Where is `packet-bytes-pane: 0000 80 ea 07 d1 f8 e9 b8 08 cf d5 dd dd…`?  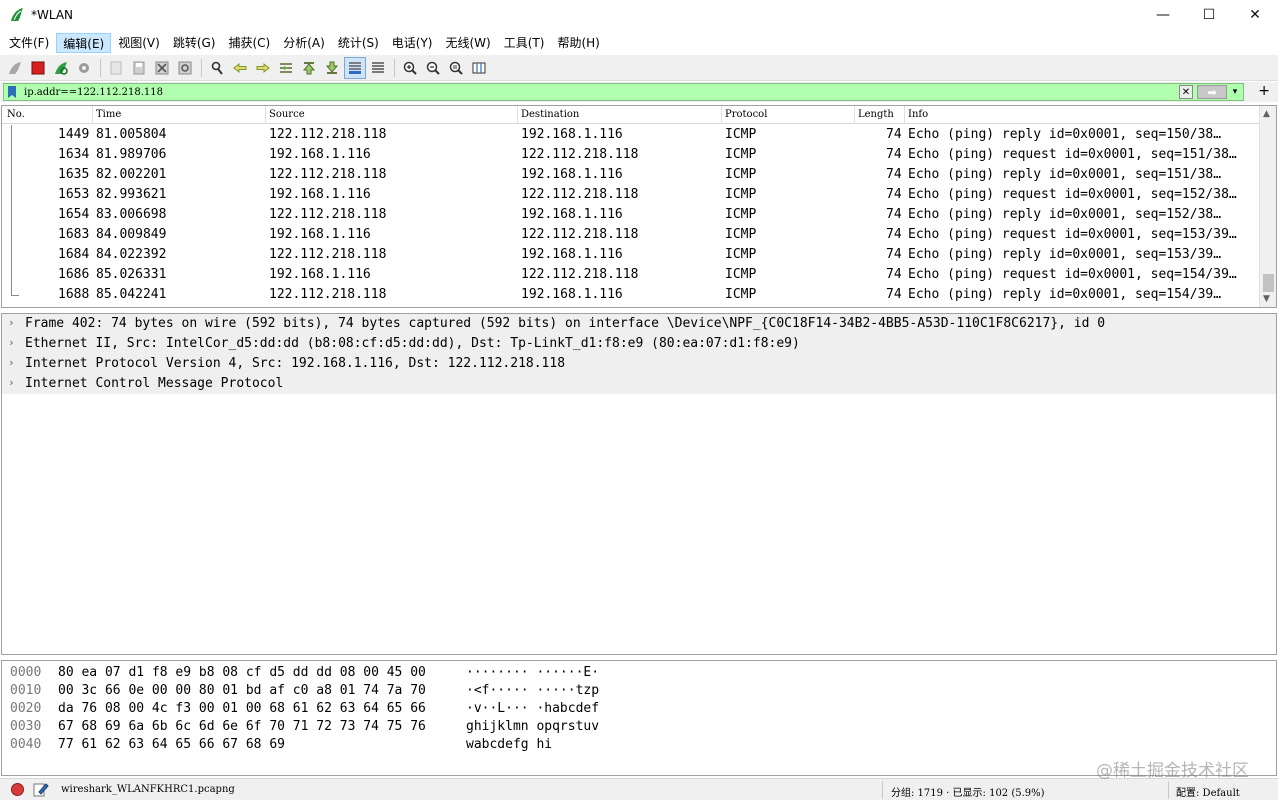
packet-bytes-pane: 0000 80 ea 07 d1 f8 e9 b8 08 cf d5 dd dd… is located at coordinates (639, 718).